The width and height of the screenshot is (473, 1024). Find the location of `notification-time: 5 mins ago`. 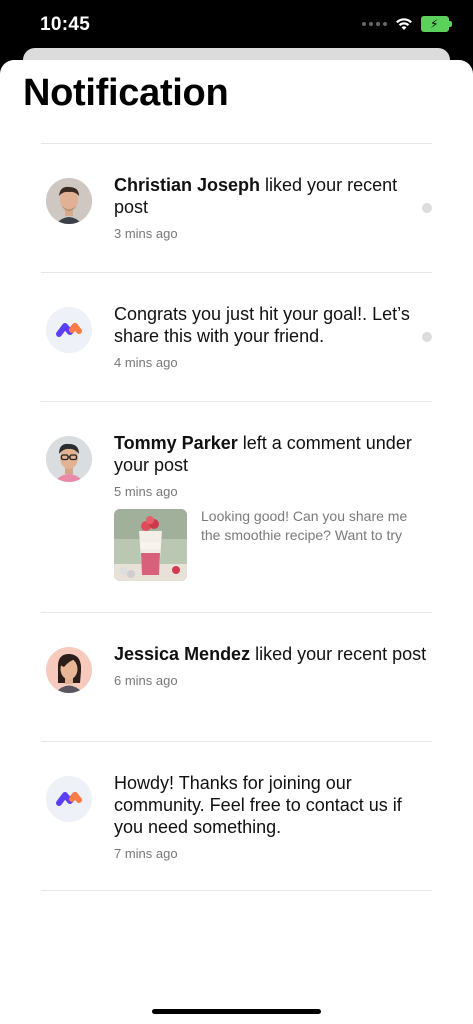

notification-time: 5 mins ago is located at coordinates (146, 491).